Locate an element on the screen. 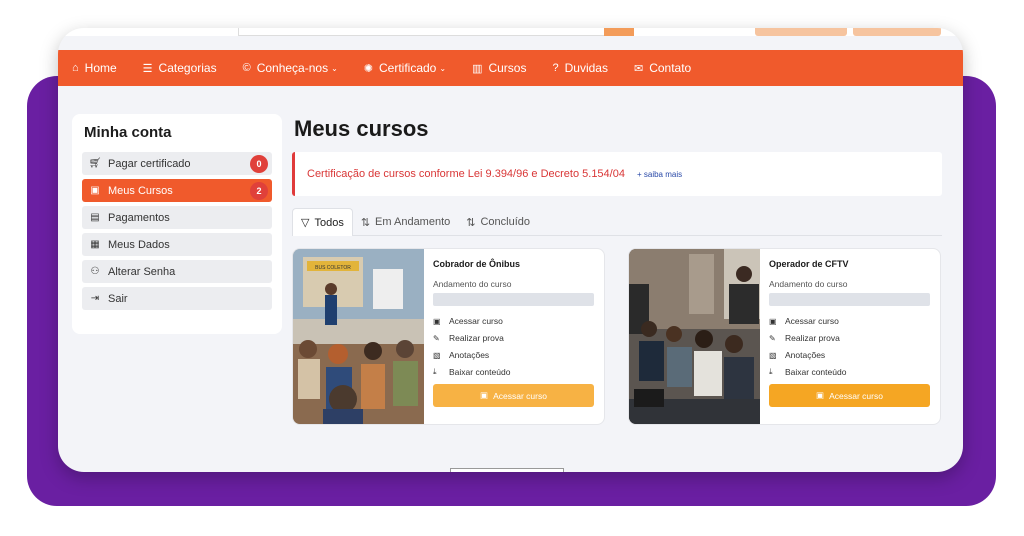  sidebar-item-pagar-certificado: 🛒︎ Pagar certificado 0 is located at coordinates (177, 163).